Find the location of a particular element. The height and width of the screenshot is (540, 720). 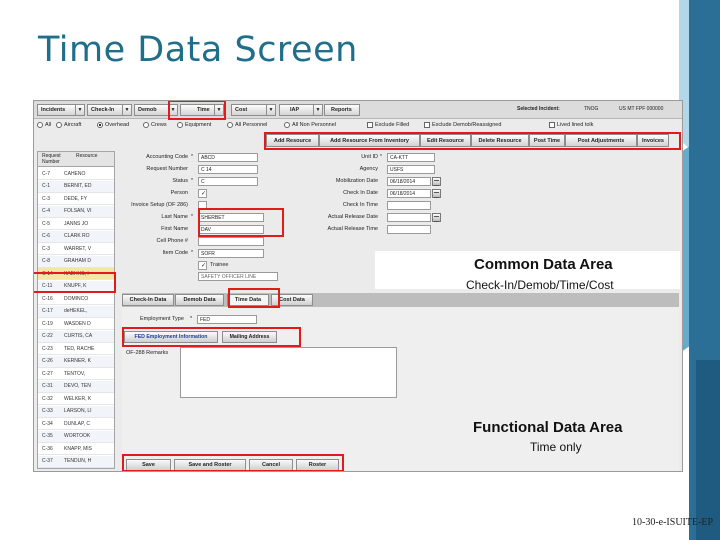

add-resource-from-inventory-button: Add Resource From Inventory is located at coordinates (369, 140).